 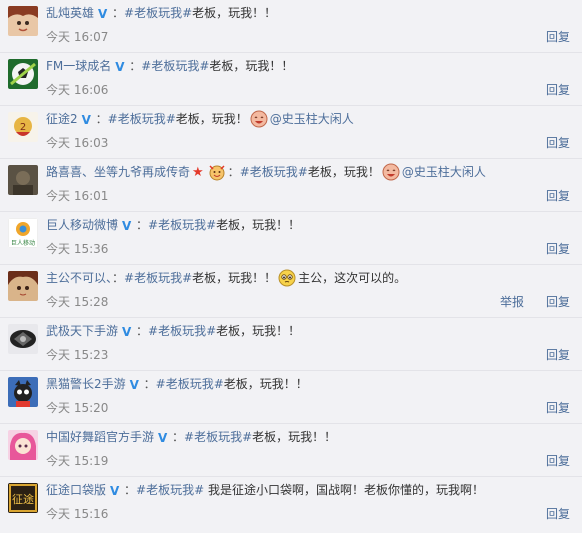 What do you see at coordinates (118, 172) in the screenshot?
I see `username-link: 路喜喜、坐等九爷再成传奇` at bounding box center [118, 172].